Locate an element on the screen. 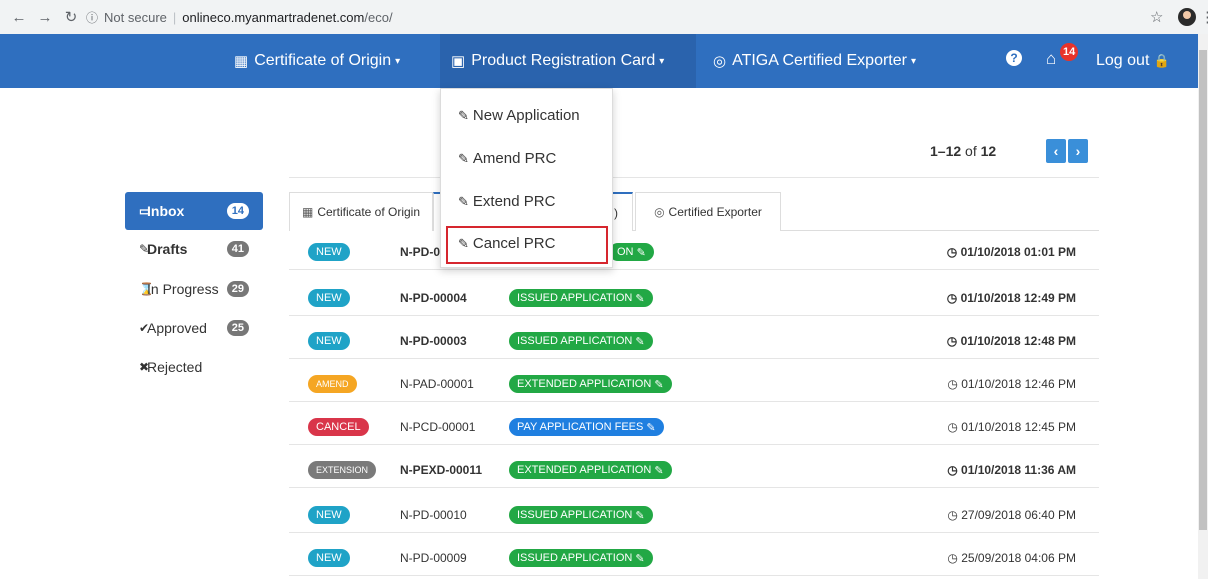 The width and height of the screenshot is (1208, 579). info-icon: ⓘ is located at coordinates (92, 17).